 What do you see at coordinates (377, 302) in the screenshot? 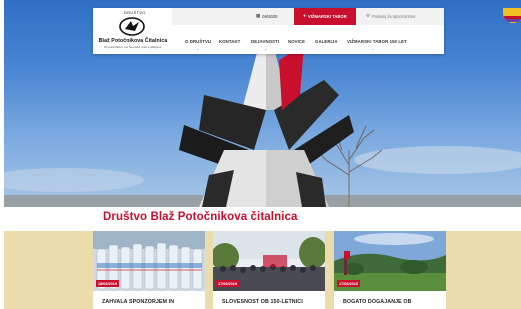
I see `news-title: BOGATO DOGAJANJE OB` at bounding box center [377, 302].